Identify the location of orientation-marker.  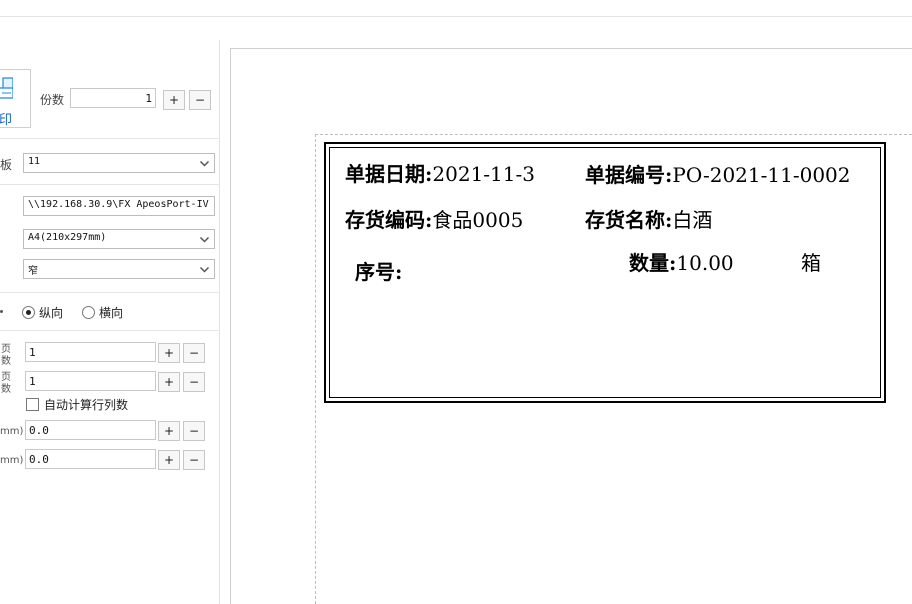
(1, 311).